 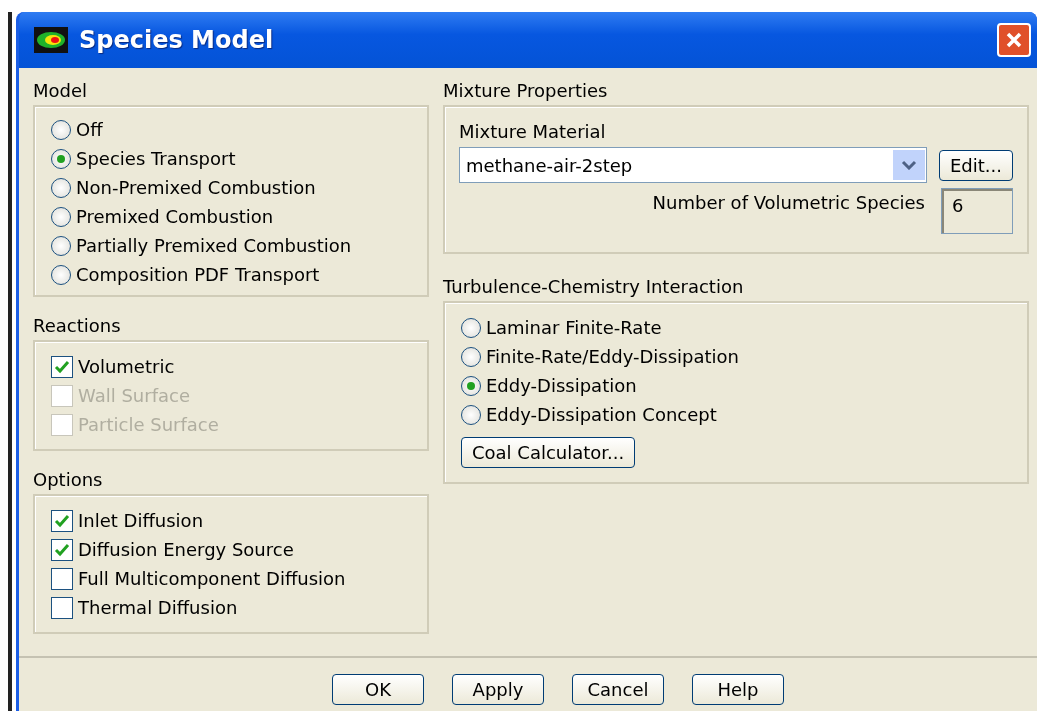 What do you see at coordinates (126, 366) in the screenshot?
I see `checkbox-label: Volumetric` at bounding box center [126, 366].